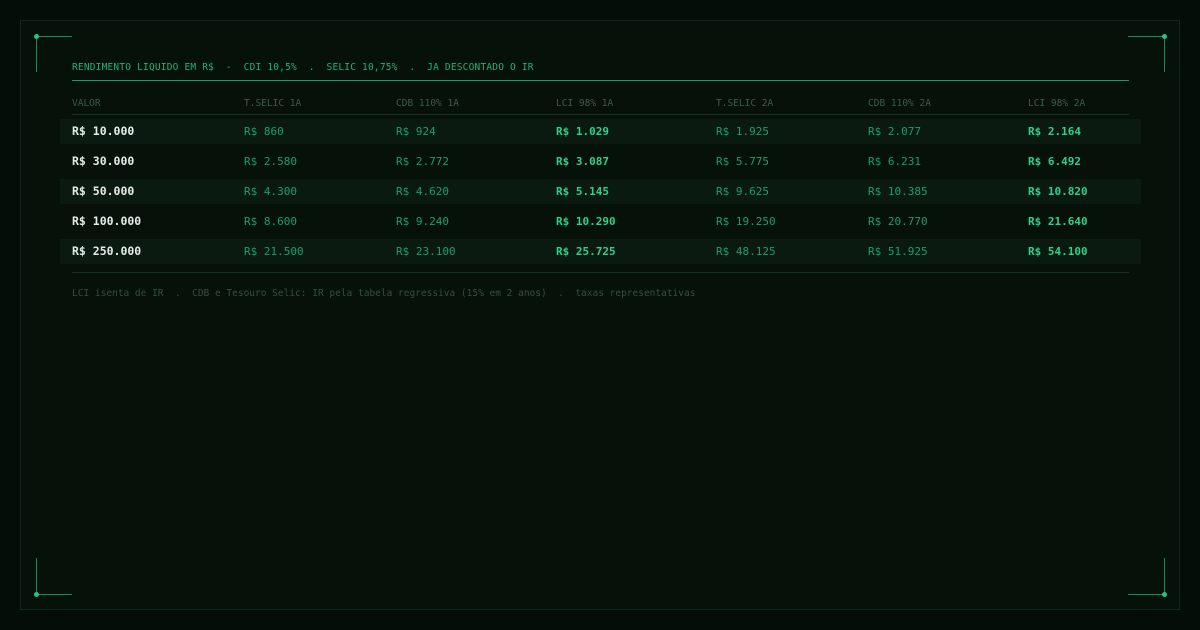 This screenshot has width=1200, height=630. I want to click on cell-tselic-1a: R$ 21.500, so click(274, 251).